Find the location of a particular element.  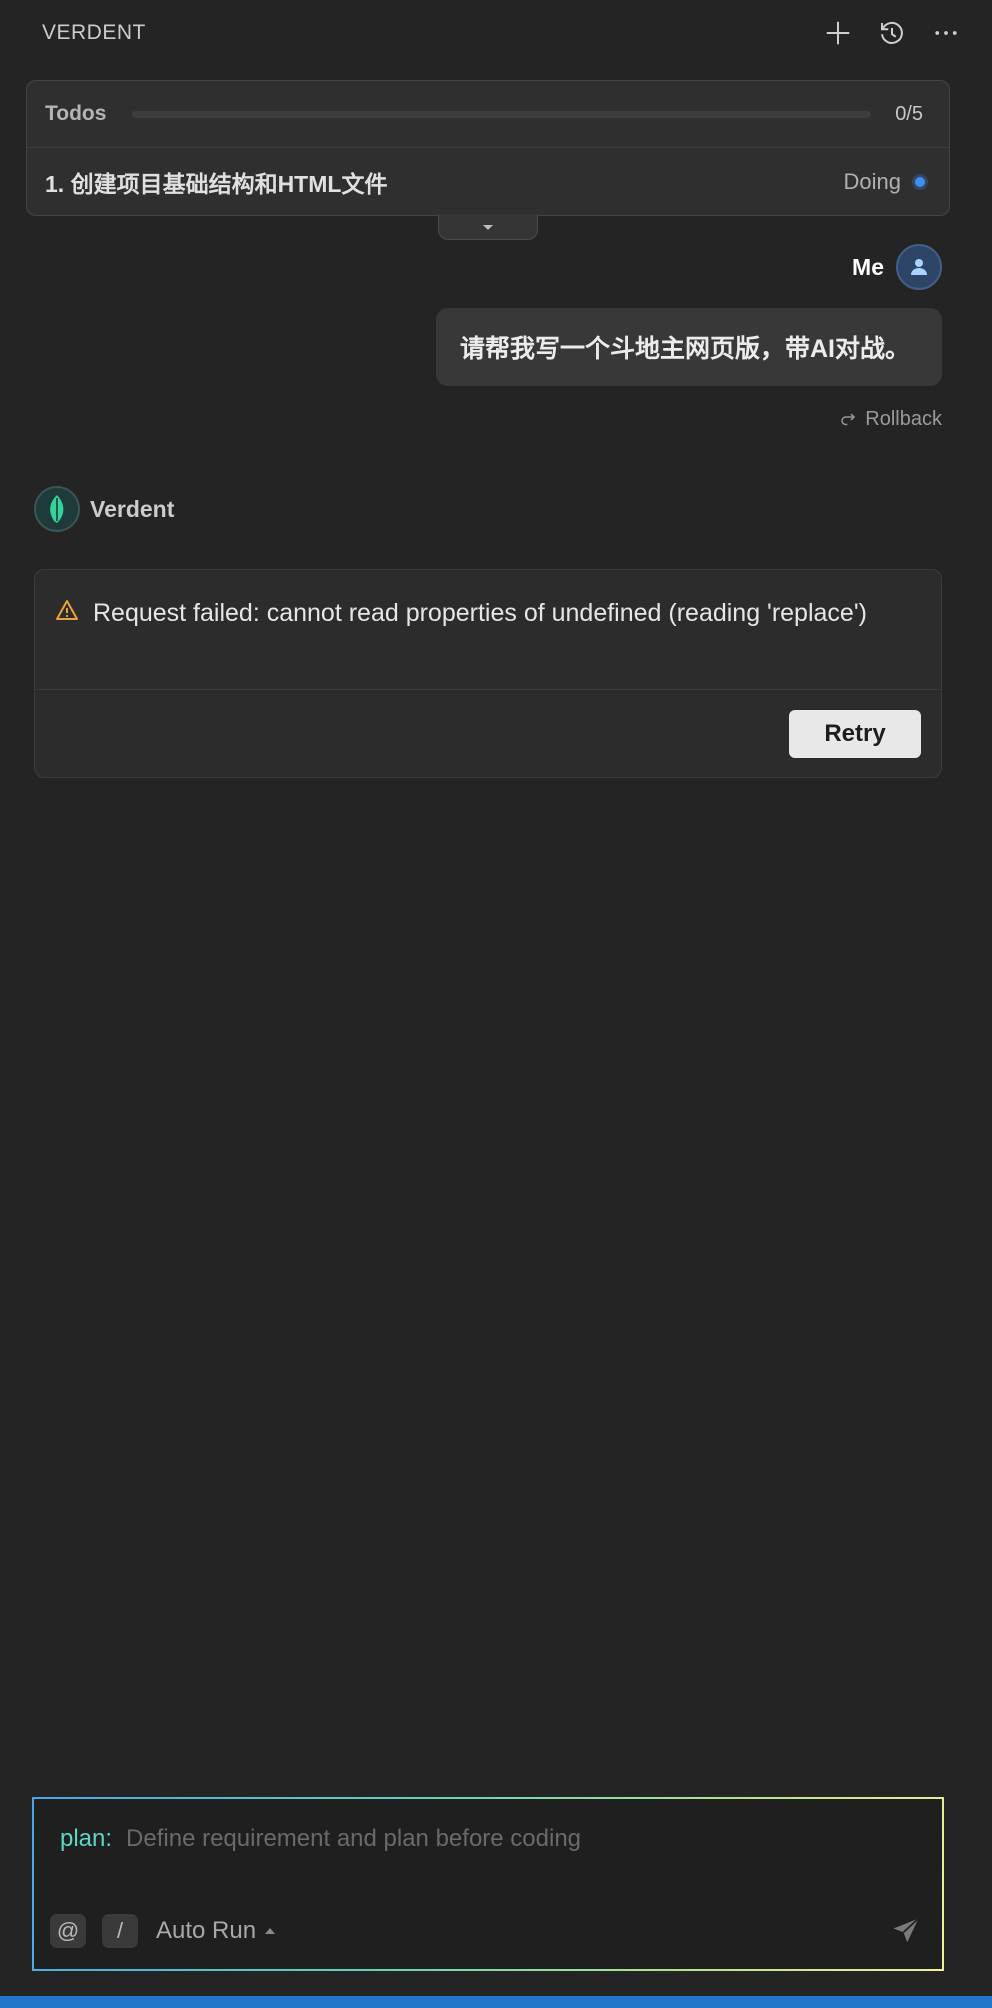

collapse-todos-button is located at coordinates (488, 227).